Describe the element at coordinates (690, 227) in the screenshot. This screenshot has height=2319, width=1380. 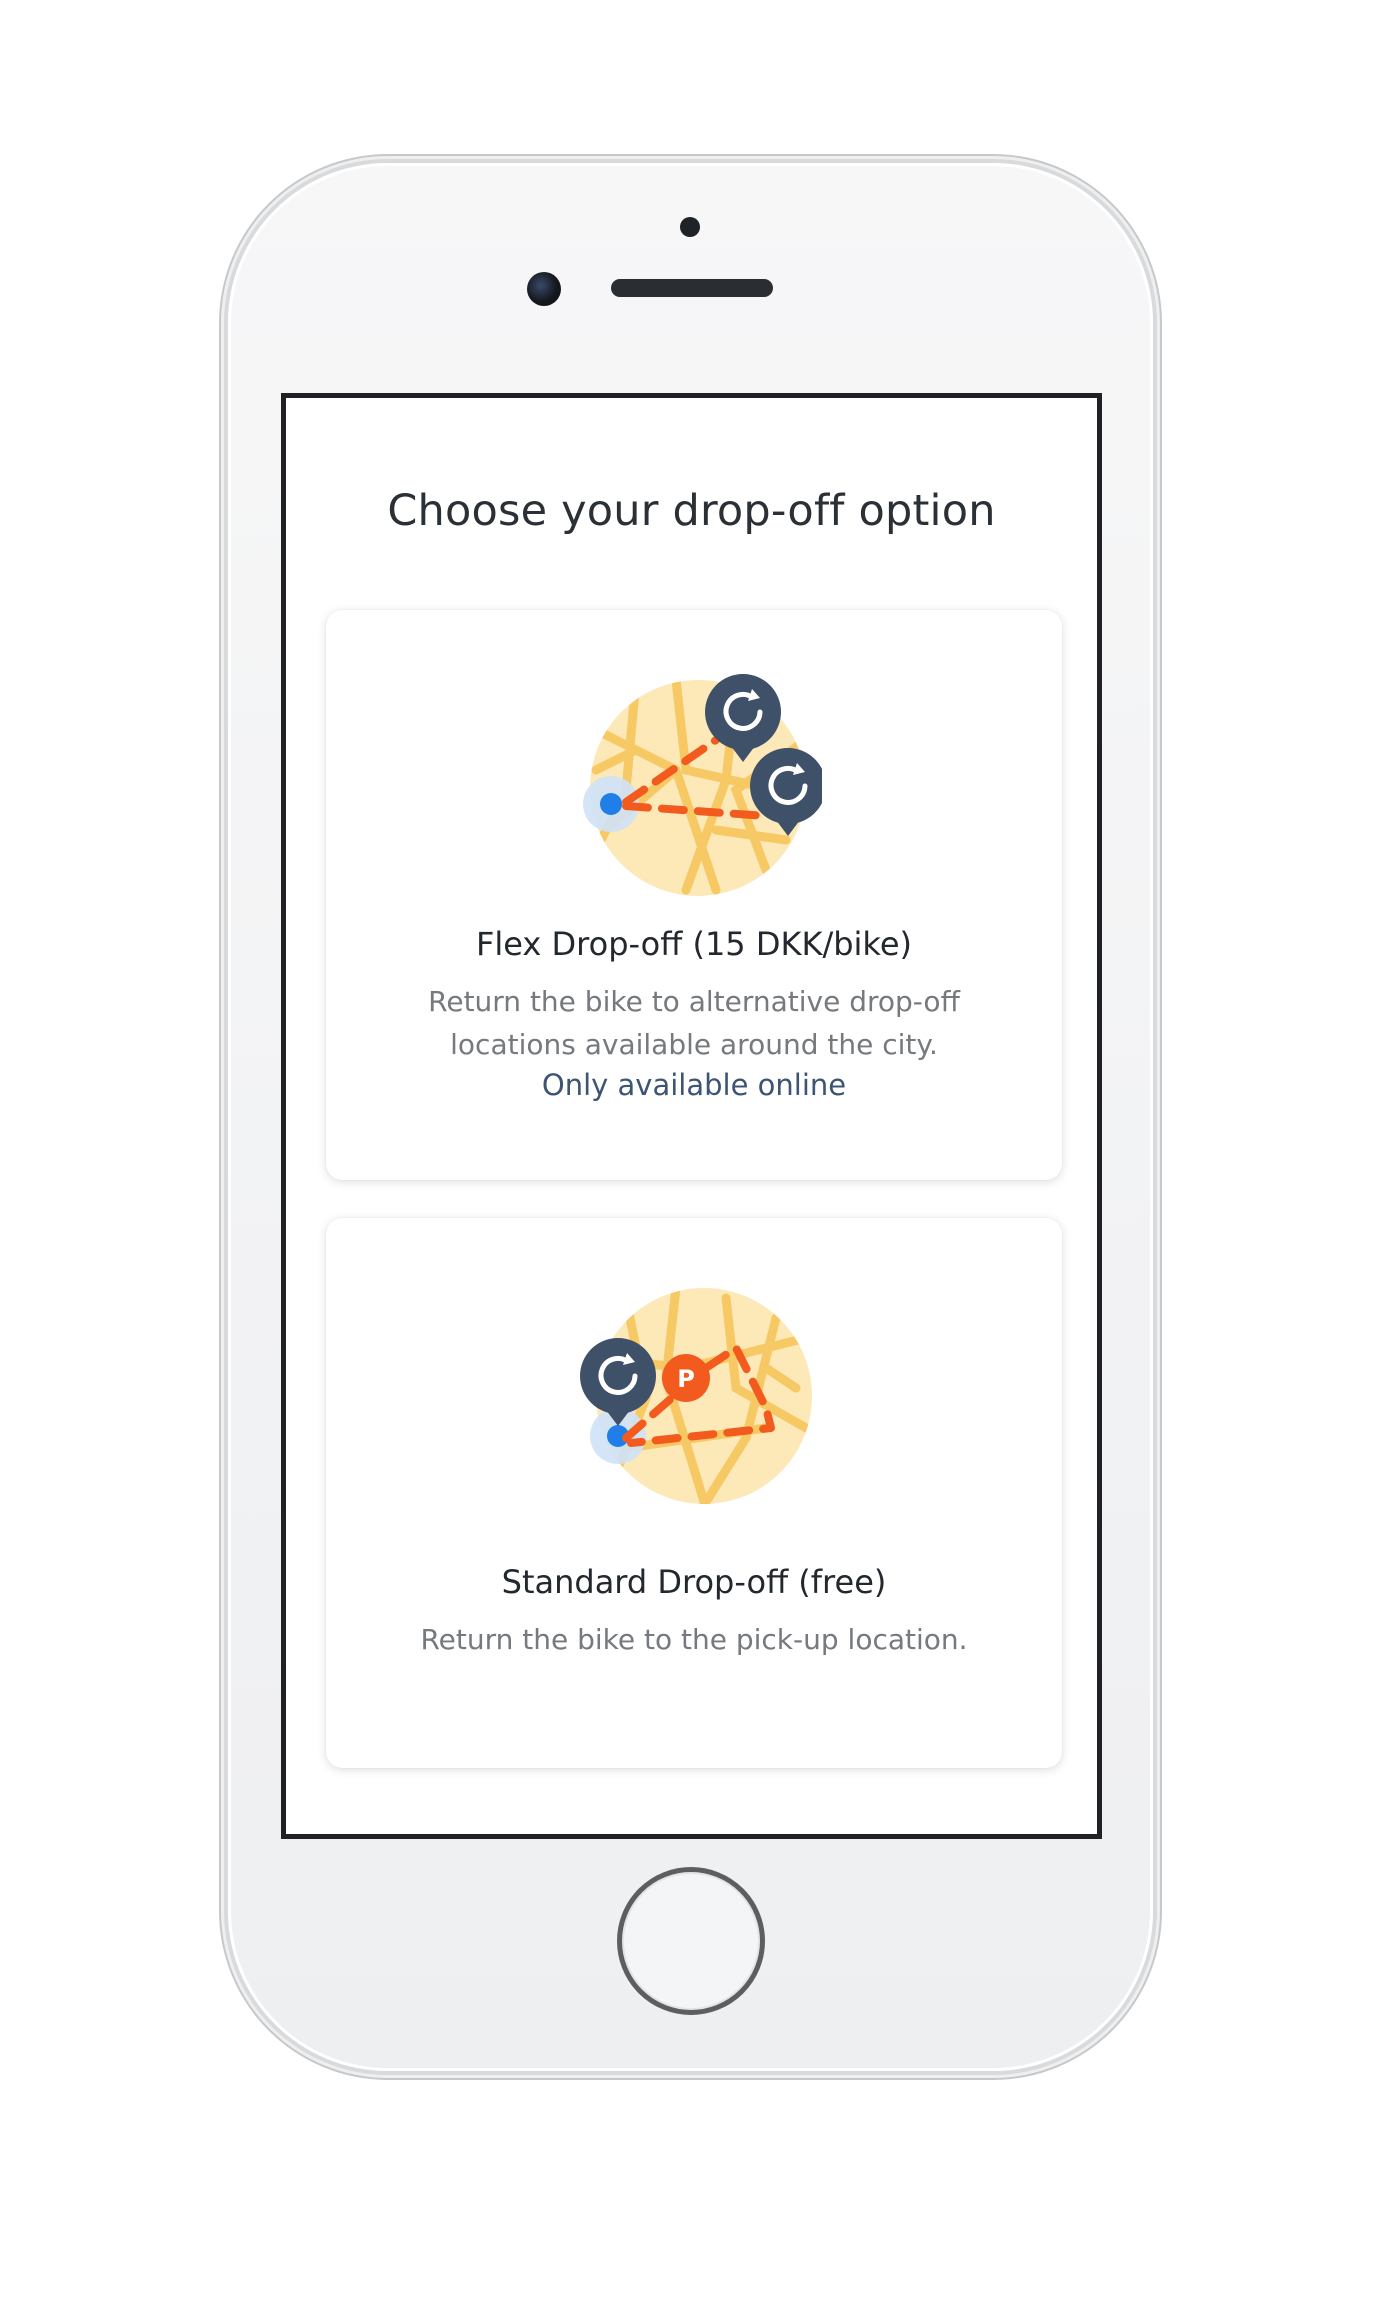
I see `proximity-sensor` at that location.